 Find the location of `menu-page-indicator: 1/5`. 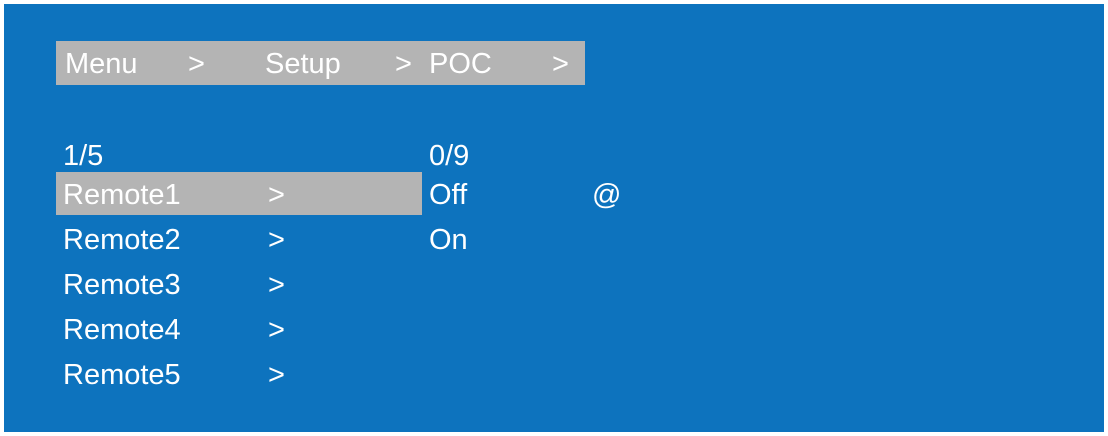

menu-page-indicator: 1/5 is located at coordinates (83, 156).